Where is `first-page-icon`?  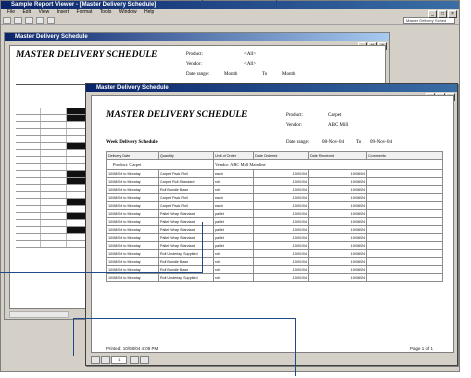 first-page-icon is located at coordinates (95, 359).